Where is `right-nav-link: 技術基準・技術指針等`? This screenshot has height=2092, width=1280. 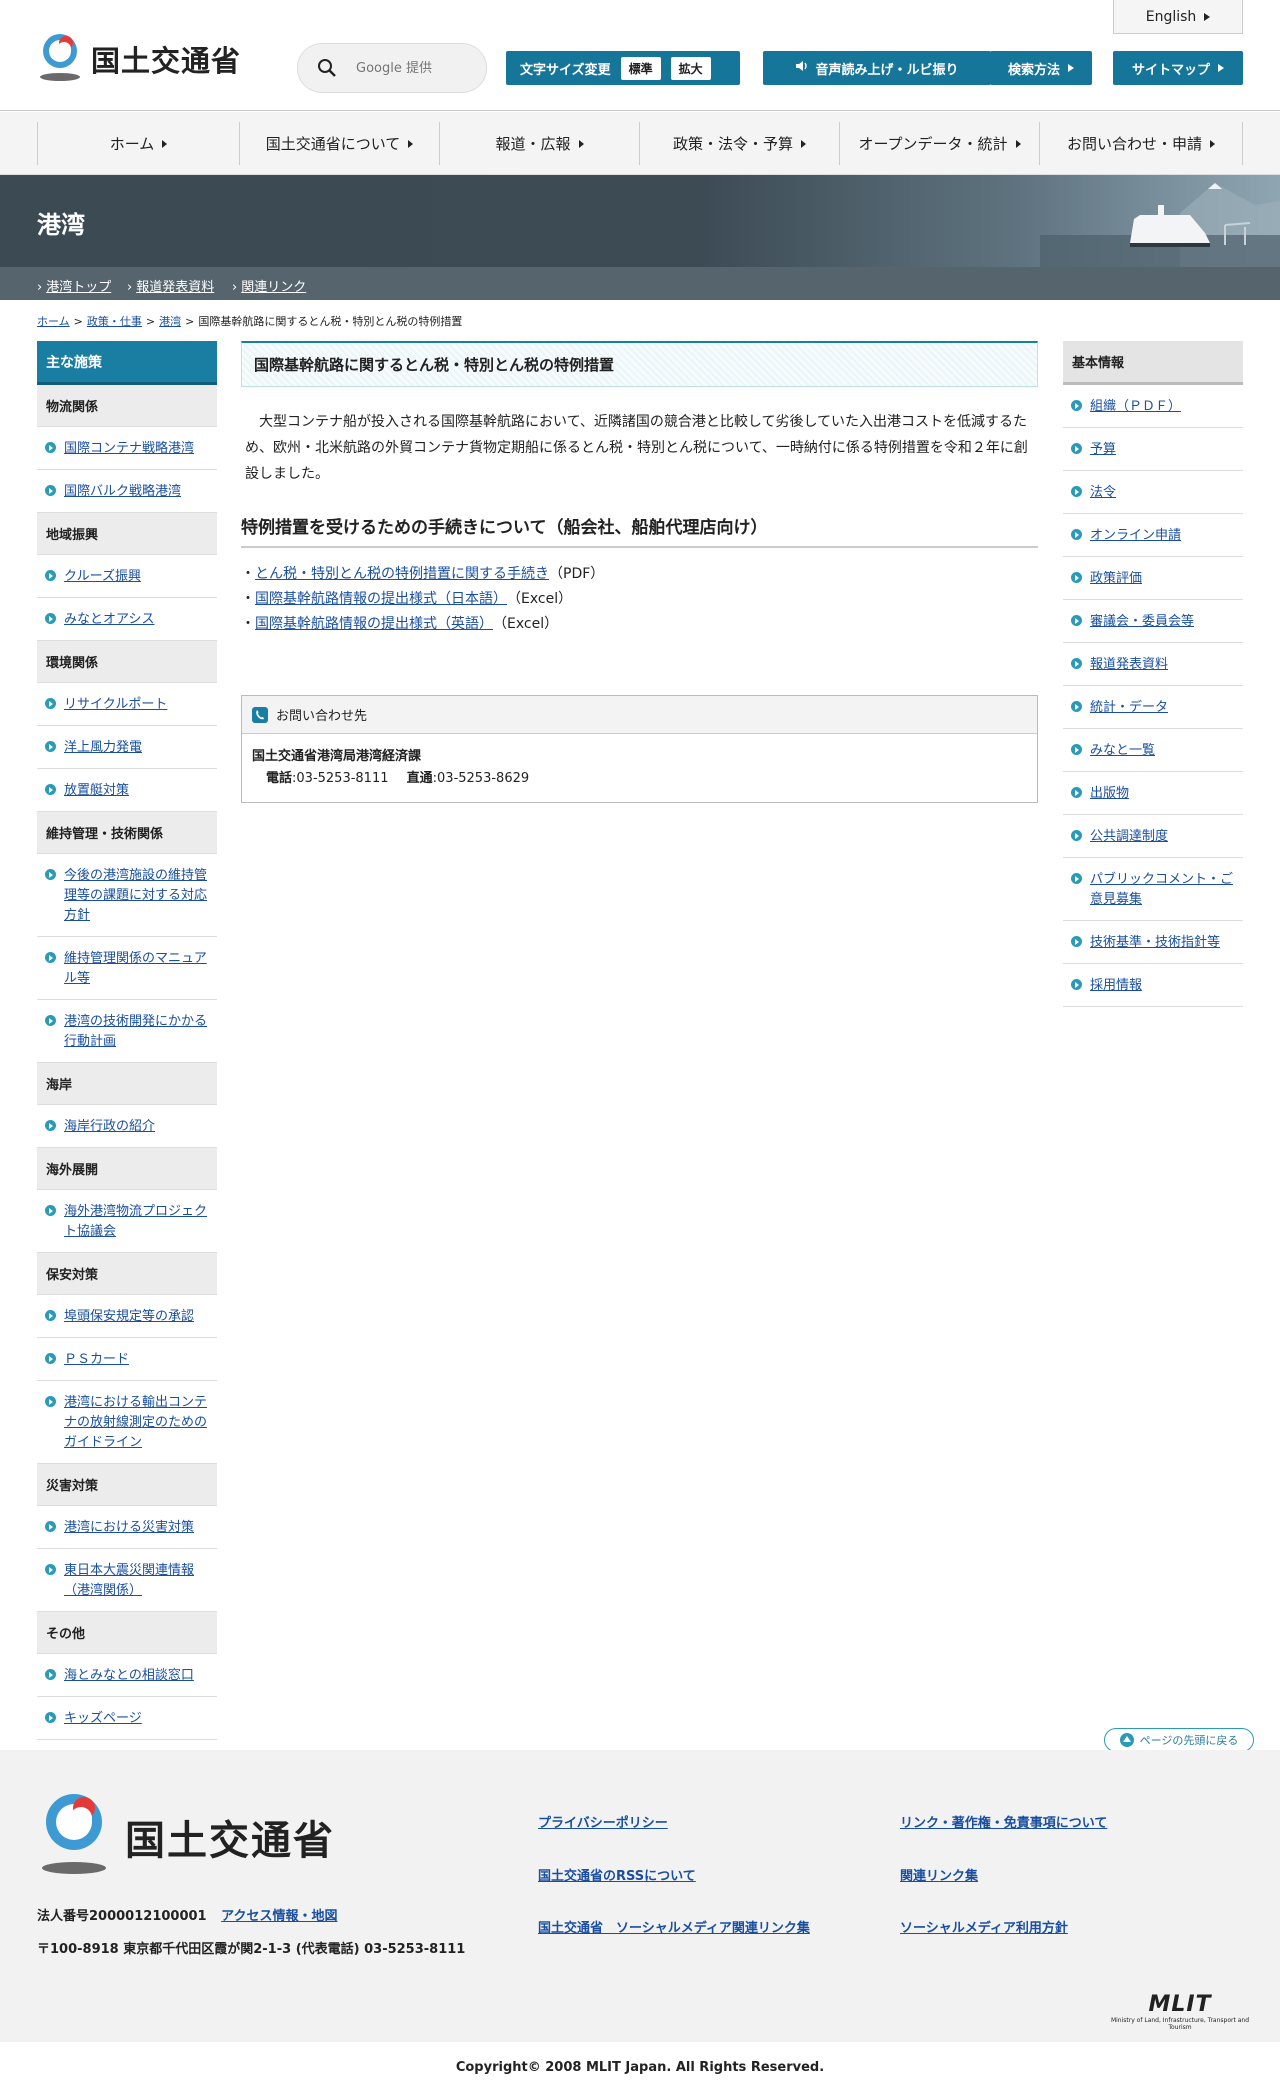 right-nav-link: 技術基準・技術指針等 is located at coordinates (1155, 942).